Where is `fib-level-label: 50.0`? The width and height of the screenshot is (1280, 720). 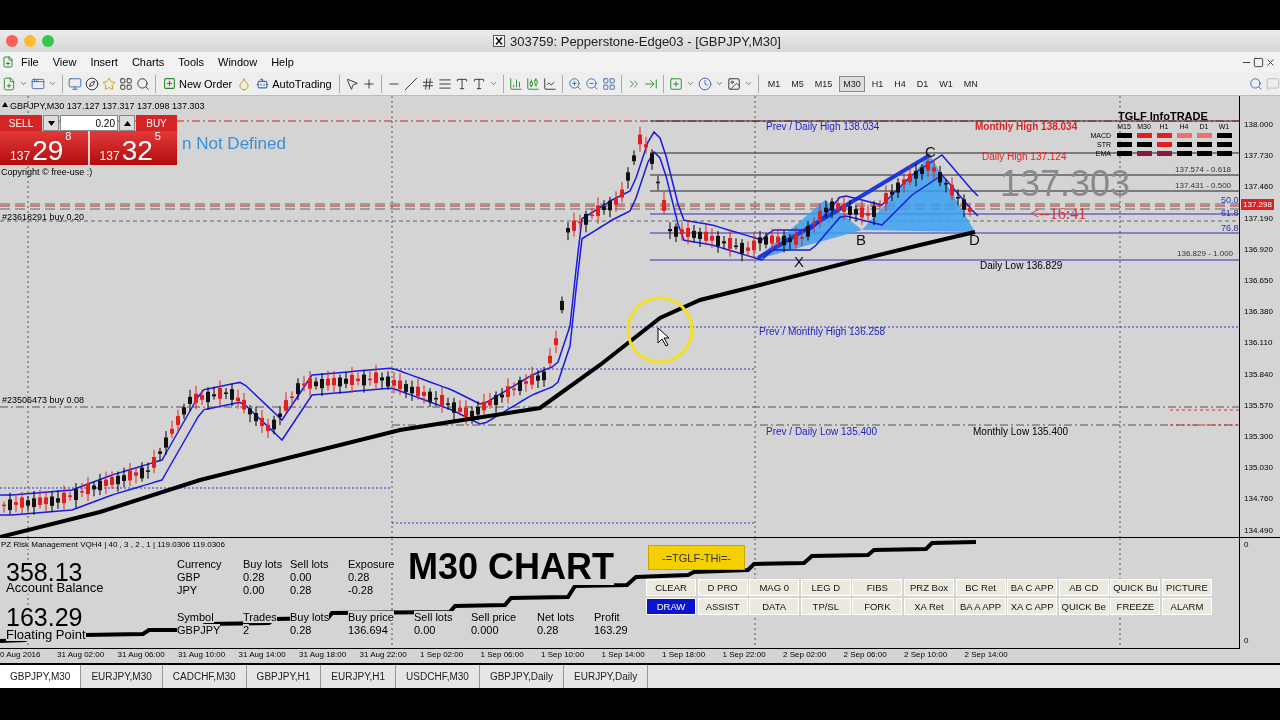
fib-level-label: 50.0 is located at coordinates (1230, 200).